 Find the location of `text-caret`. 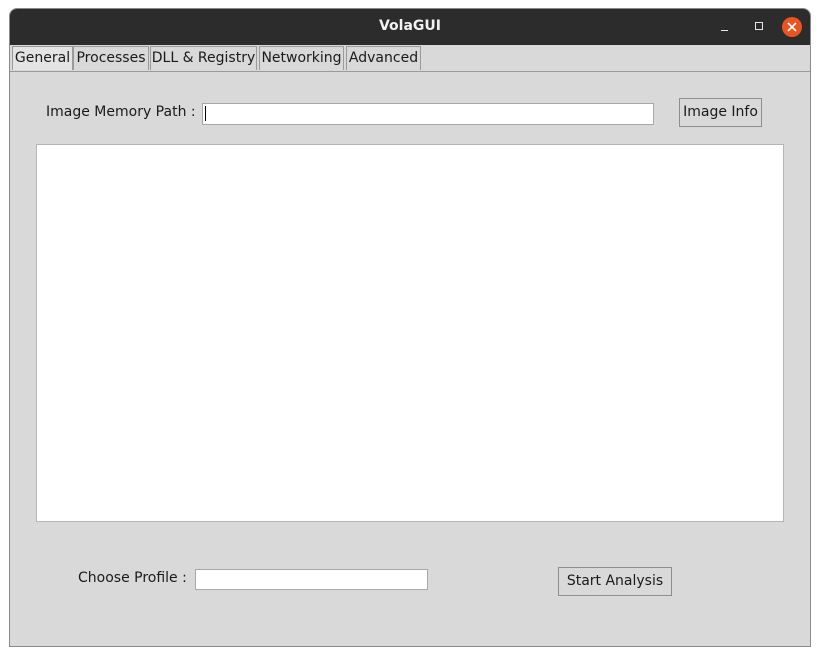

text-caret is located at coordinates (205, 113).